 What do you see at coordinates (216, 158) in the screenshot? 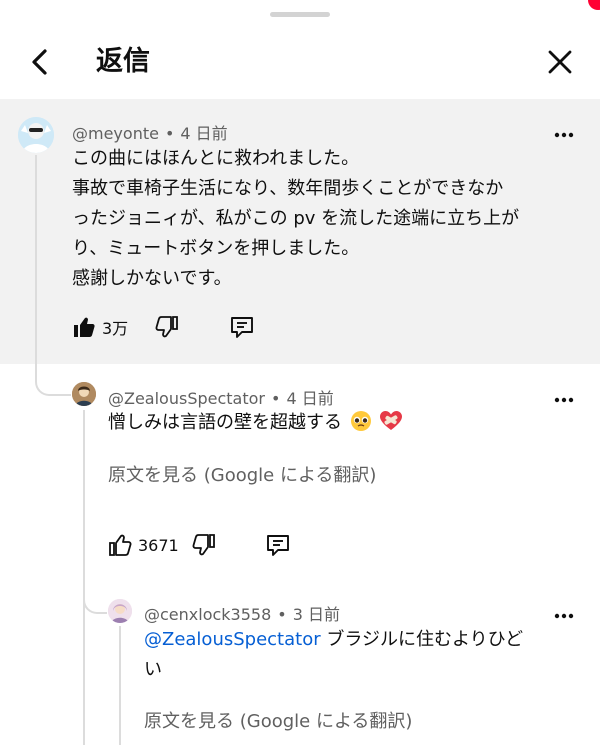
I see `comment-line: この曲にはほんとに救われました。` at bounding box center [216, 158].